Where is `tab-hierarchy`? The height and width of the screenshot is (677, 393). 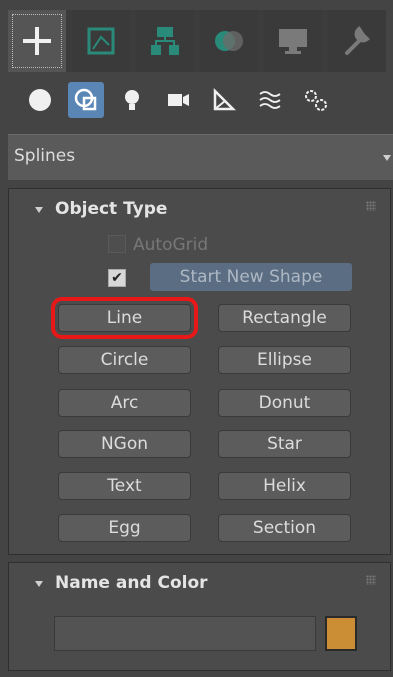 tab-hierarchy is located at coordinates (165, 41).